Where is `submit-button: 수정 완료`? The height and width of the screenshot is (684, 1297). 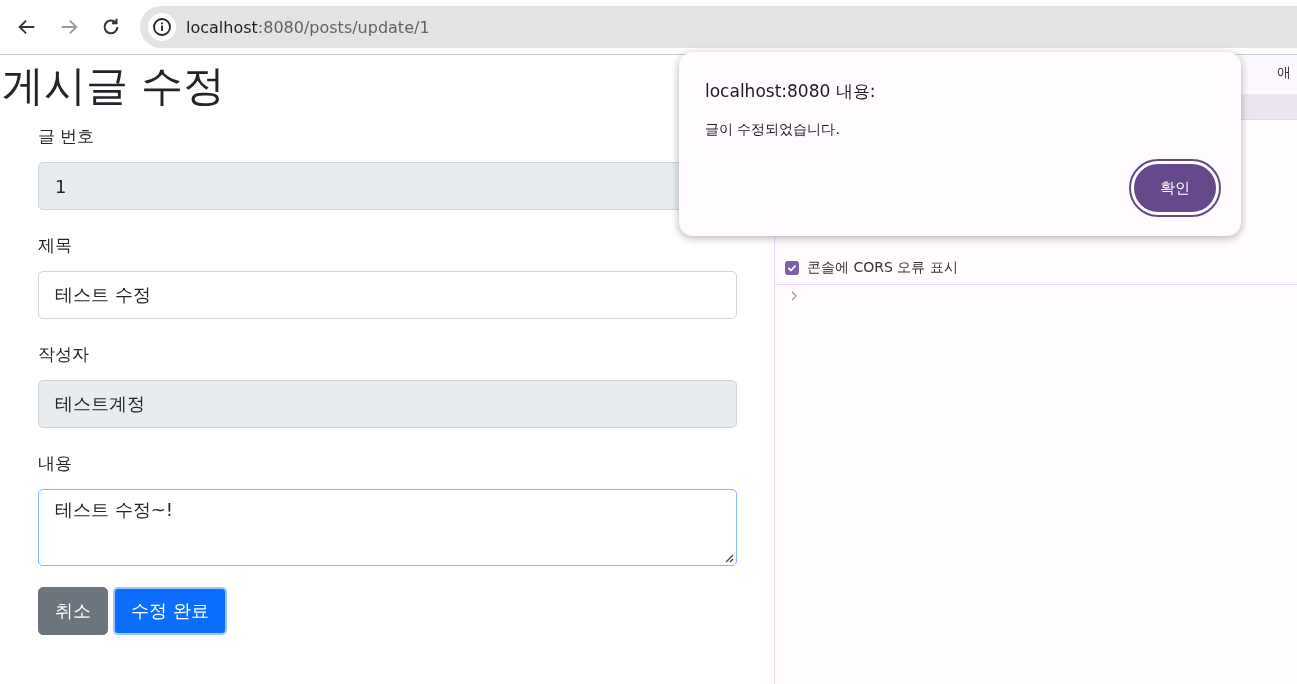
submit-button: 수정 완료 is located at coordinates (170, 611).